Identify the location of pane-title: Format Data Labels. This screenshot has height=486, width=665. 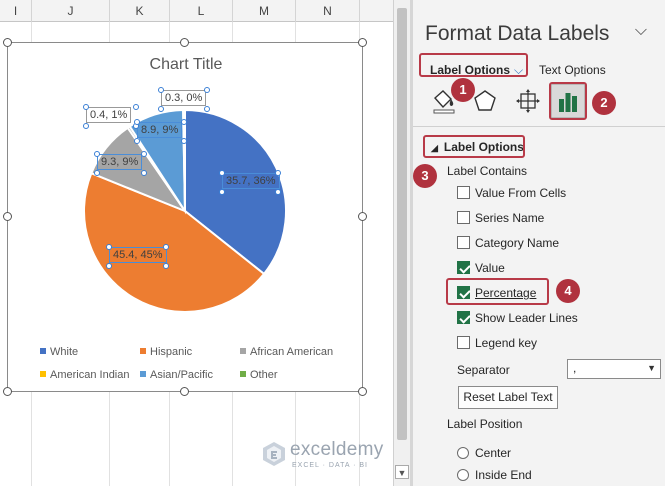
(517, 33).